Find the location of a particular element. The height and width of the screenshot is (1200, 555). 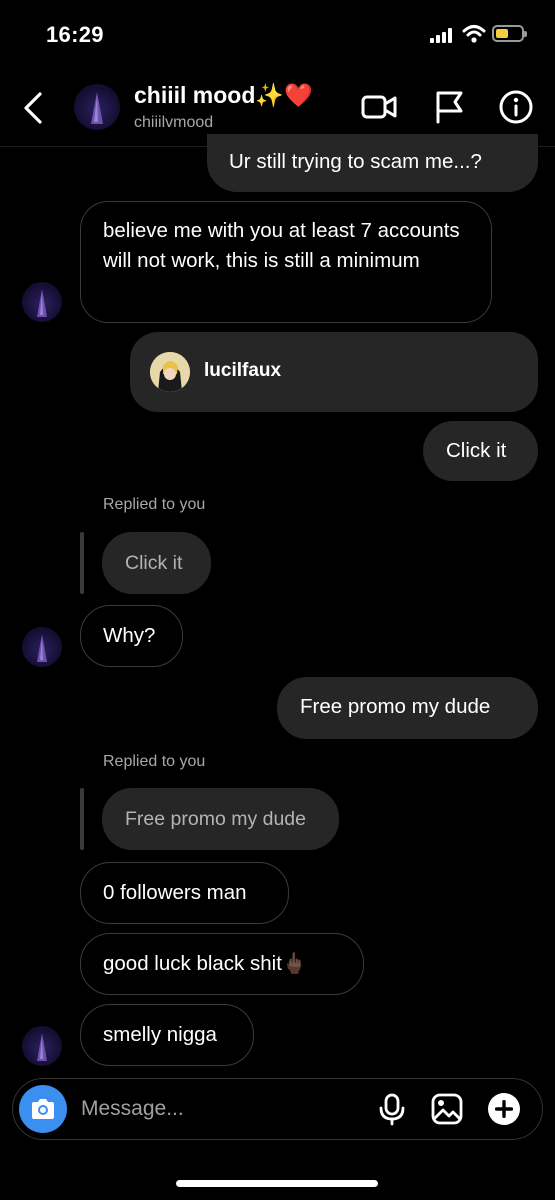

status-bar: 16:29 is located at coordinates (277, 35).